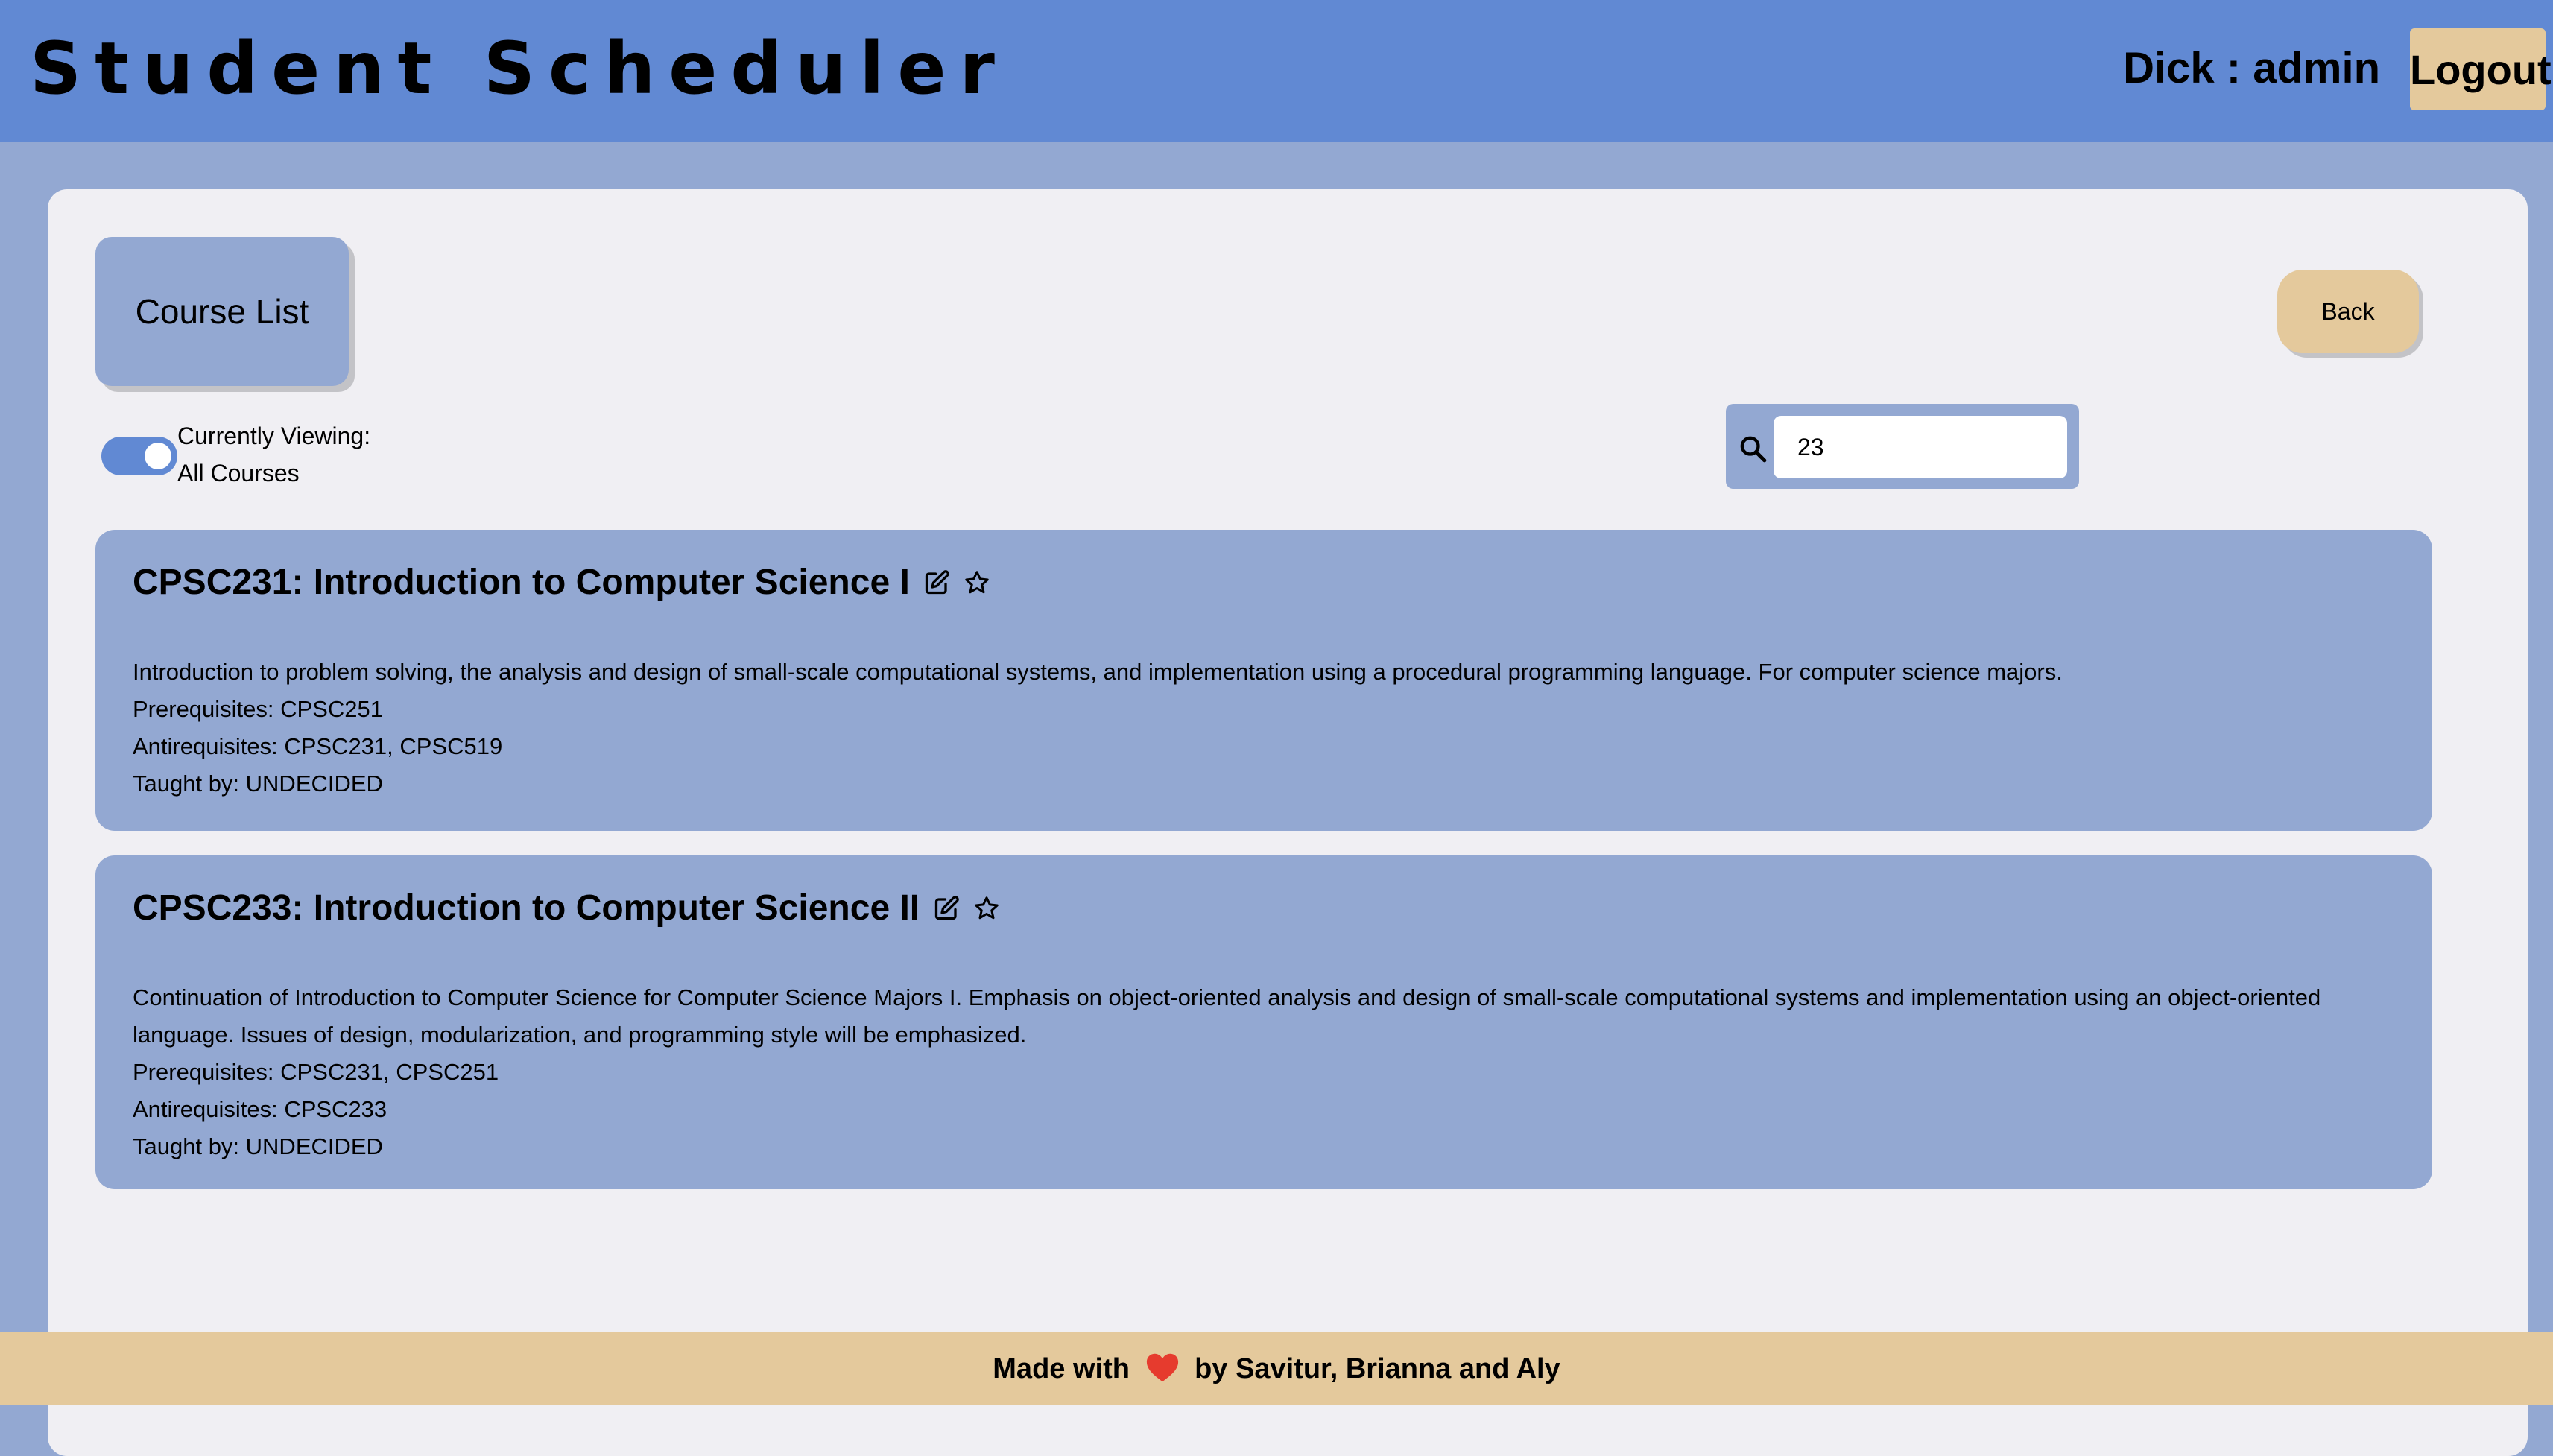  I want to click on view-label-line2: All Courses, so click(238, 473).